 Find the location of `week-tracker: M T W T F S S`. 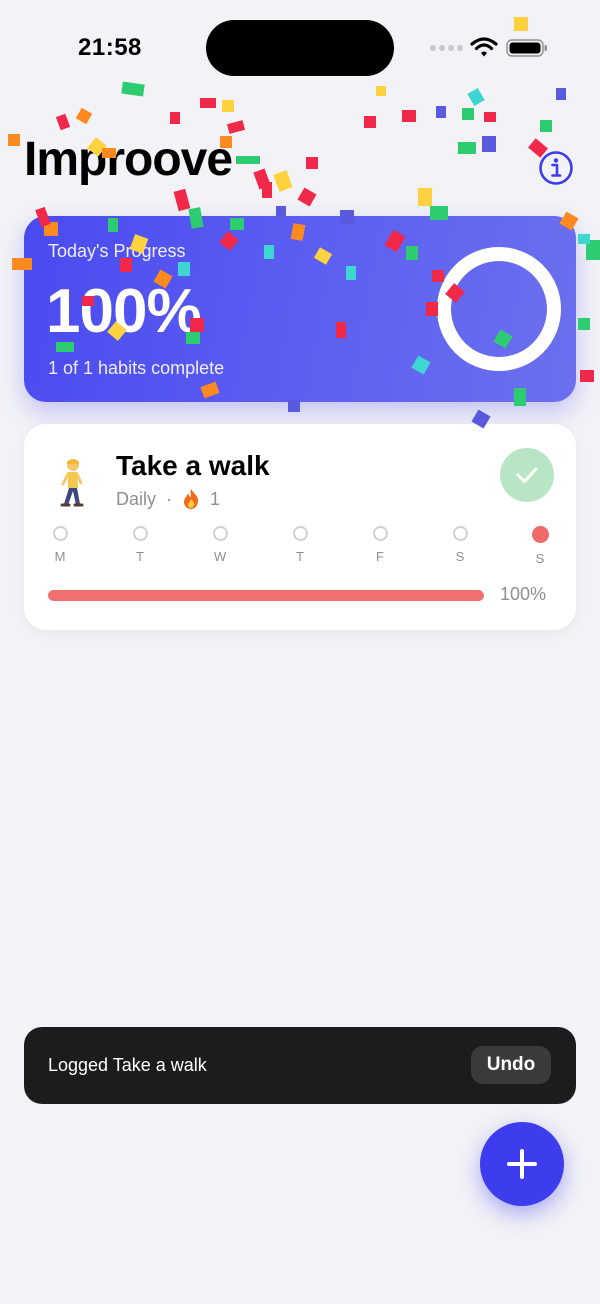

week-tracker: M T W T F S S is located at coordinates (300, 546).